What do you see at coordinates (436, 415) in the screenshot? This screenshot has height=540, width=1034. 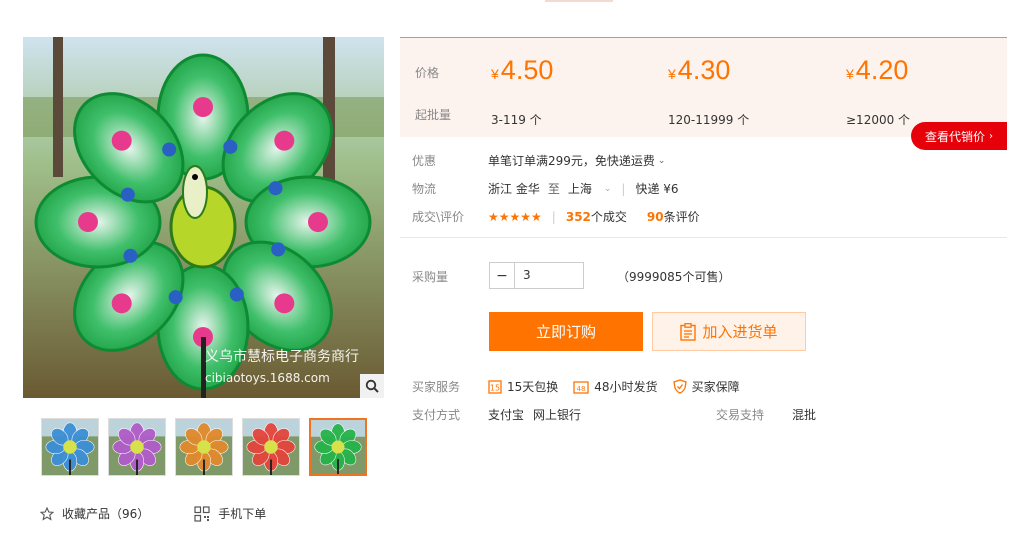 I see `payment-label: 支付方式` at bounding box center [436, 415].